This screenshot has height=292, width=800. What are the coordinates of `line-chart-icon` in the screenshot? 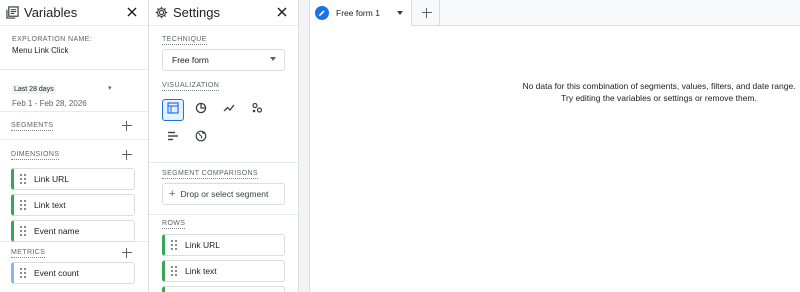 It's located at (229, 110).